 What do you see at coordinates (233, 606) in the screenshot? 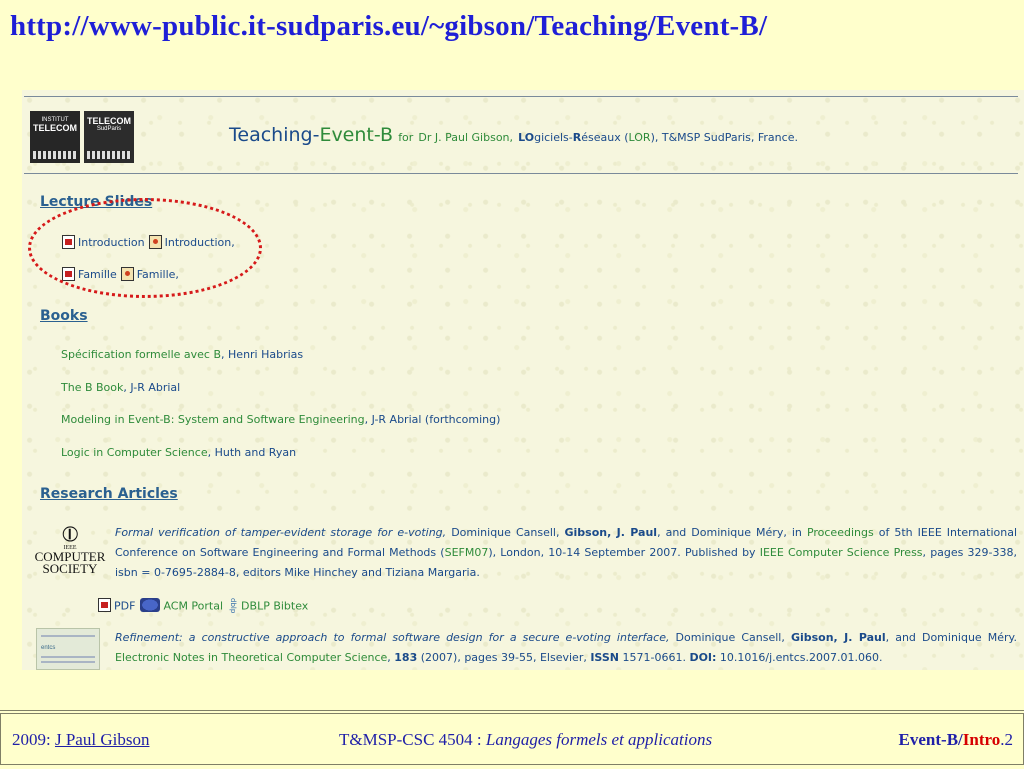
I see `dblp-icon: dblp` at bounding box center [233, 606].